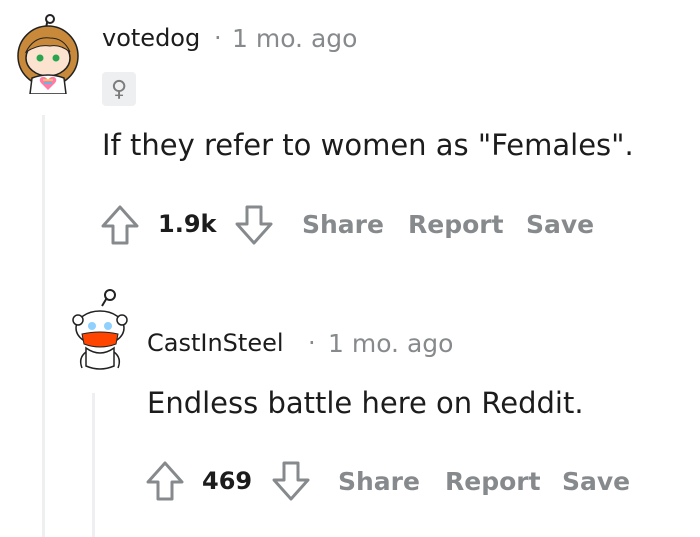 The height and width of the screenshot is (537, 700). I want to click on downvote-icon, so click(254, 225).